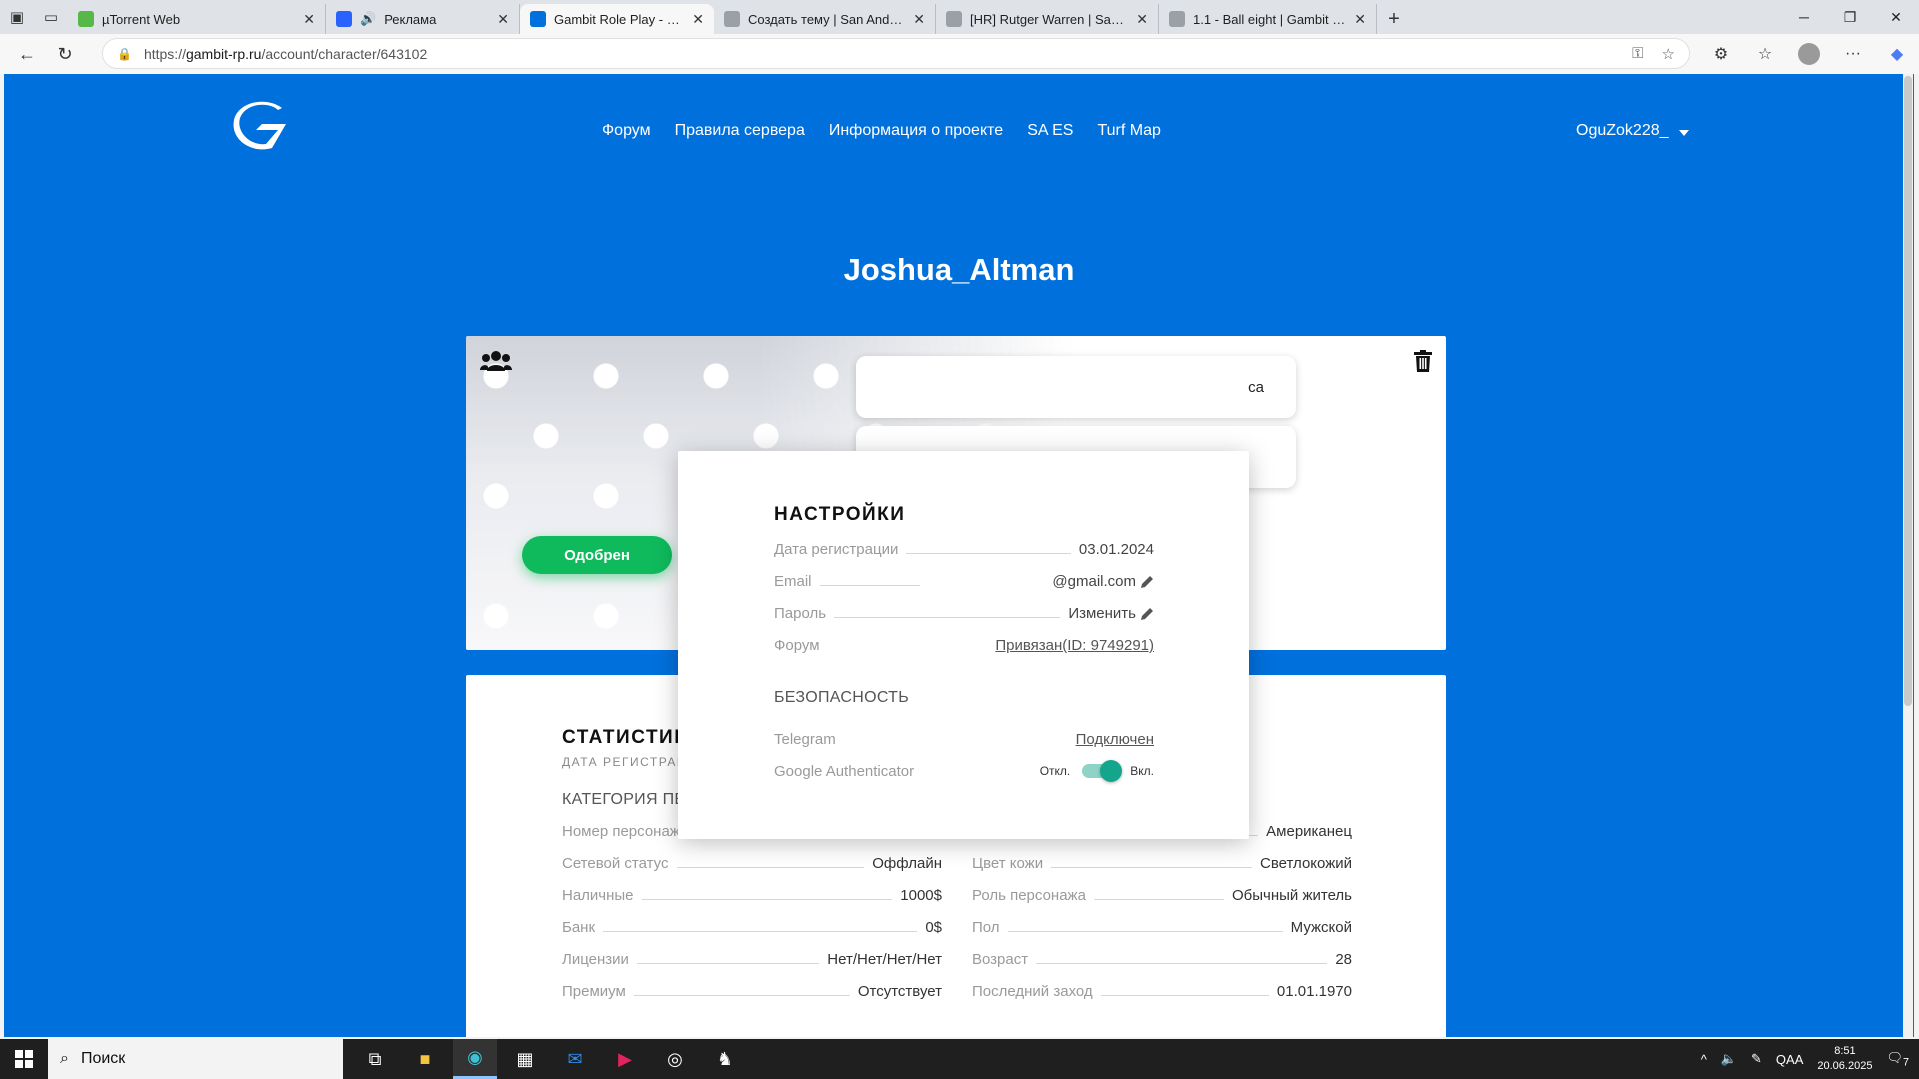 The width and height of the screenshot is (1919, 1079). Describe the element at coordinates (1637, 54) in the screenshot. I see `key-icon: ⚿` at that location.